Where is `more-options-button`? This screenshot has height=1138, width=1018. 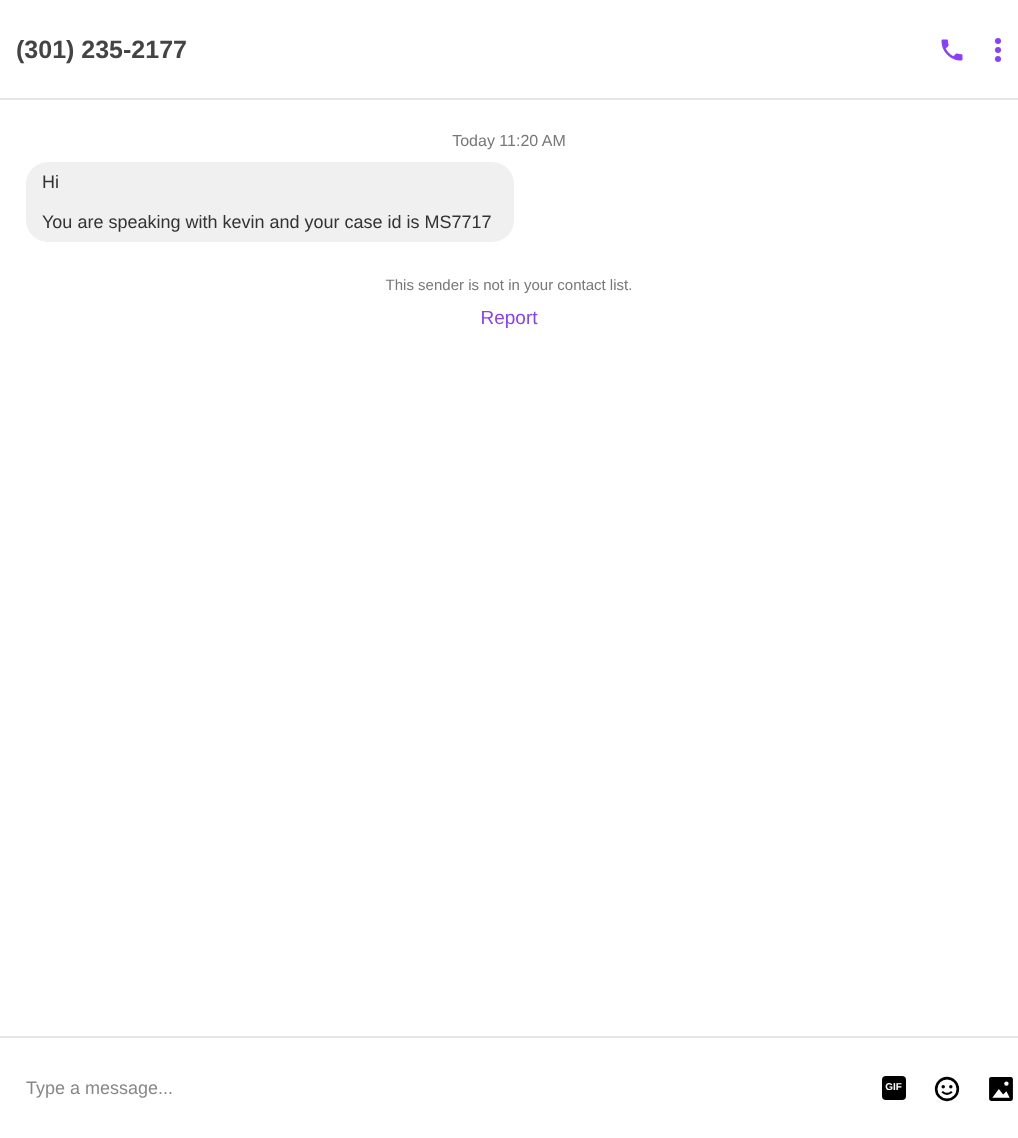
more-options-button is located at coordinates (998, 49).